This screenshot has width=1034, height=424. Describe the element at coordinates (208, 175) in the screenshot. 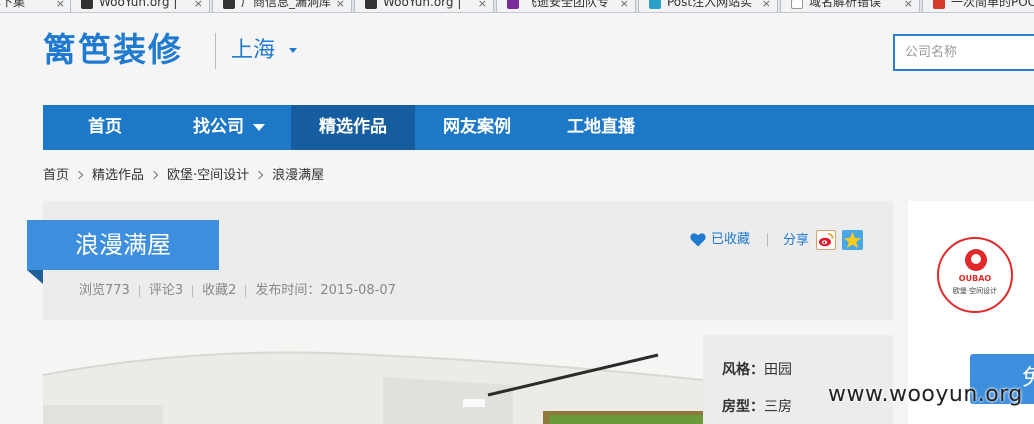

I see `breadcrumb-link: 欧堡·空间设计` at that location.